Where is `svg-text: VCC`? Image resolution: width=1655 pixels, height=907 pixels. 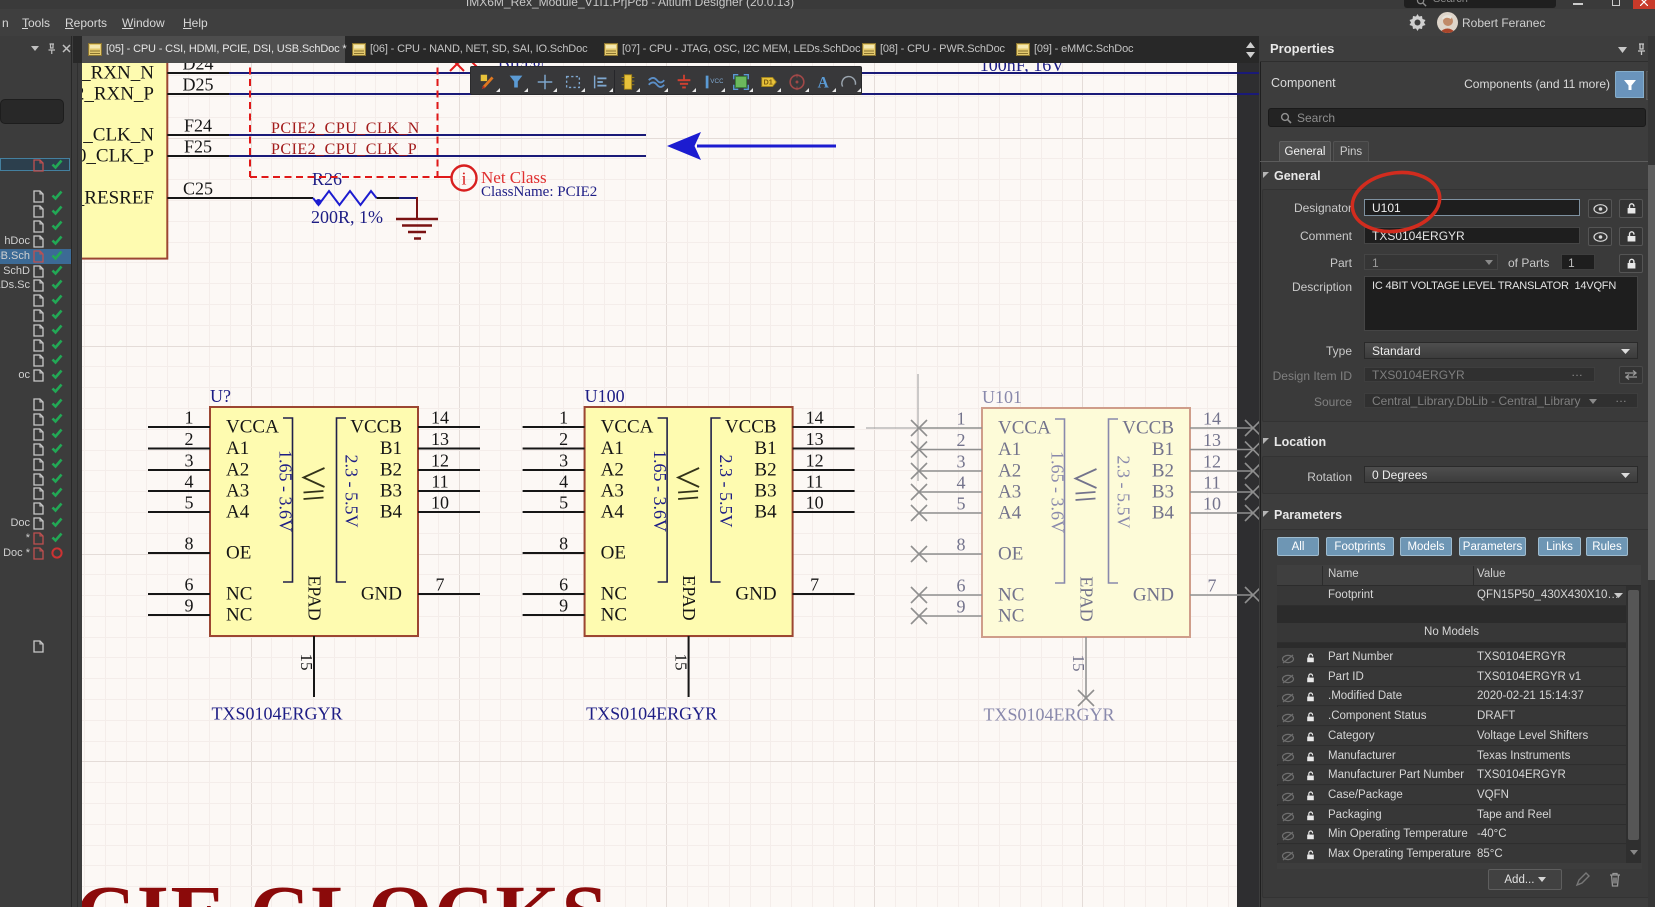
svg-text: VCC is located at coordinates (716, 80).